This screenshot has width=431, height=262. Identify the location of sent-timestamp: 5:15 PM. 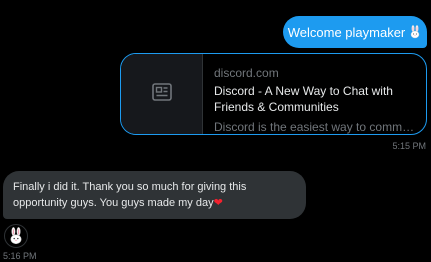
(409, 146).